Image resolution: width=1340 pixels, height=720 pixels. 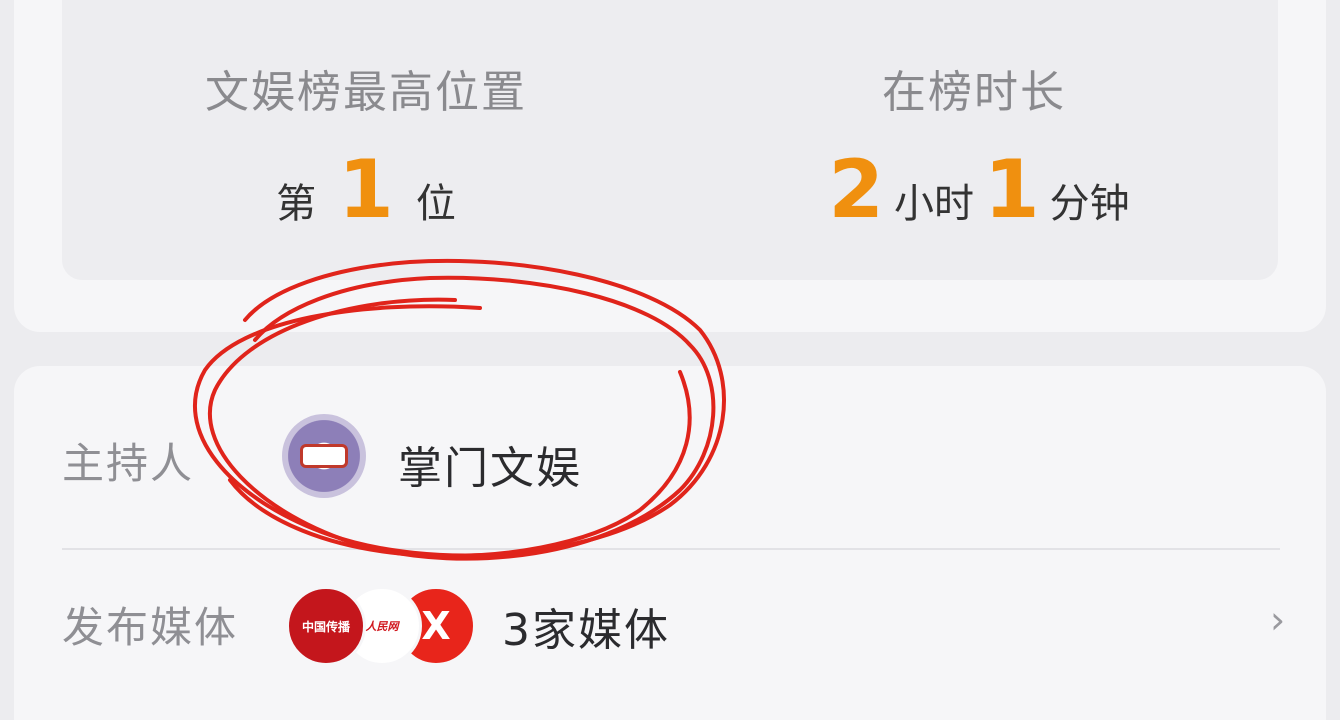 I want to click on rank-number: 1, so click(x=366, y=189).